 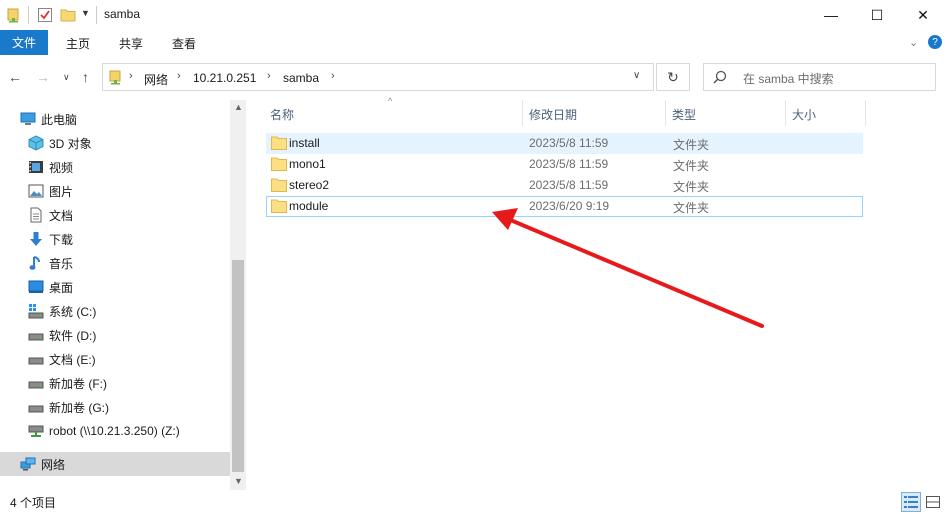 What do you see at coordinates (224, 78) in the screenshot?
I see `breadcrumb-host: 10.21.0.251` at bounding box center [224, 78].